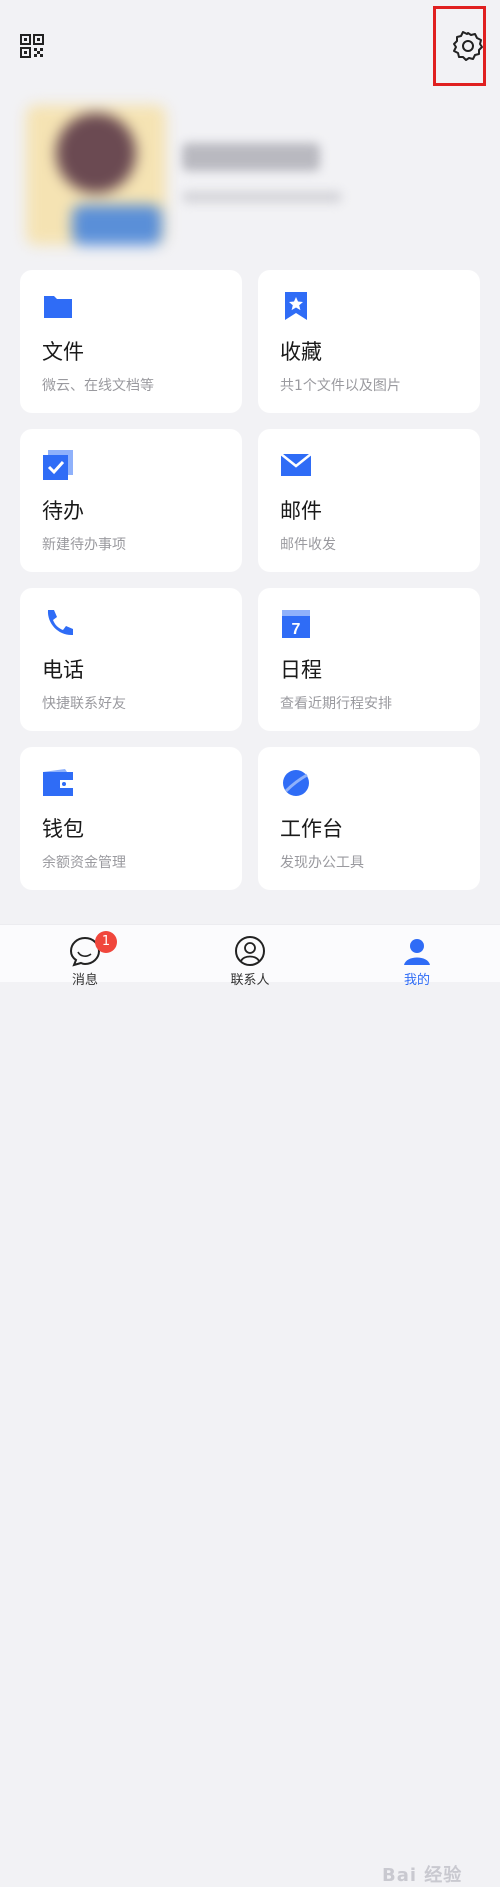 This screenshot has width=500, height=1887. Describe the element at coordinates (98, 386) in the screenshot. I see `card-desc: 微云、在线文档等` at that location.